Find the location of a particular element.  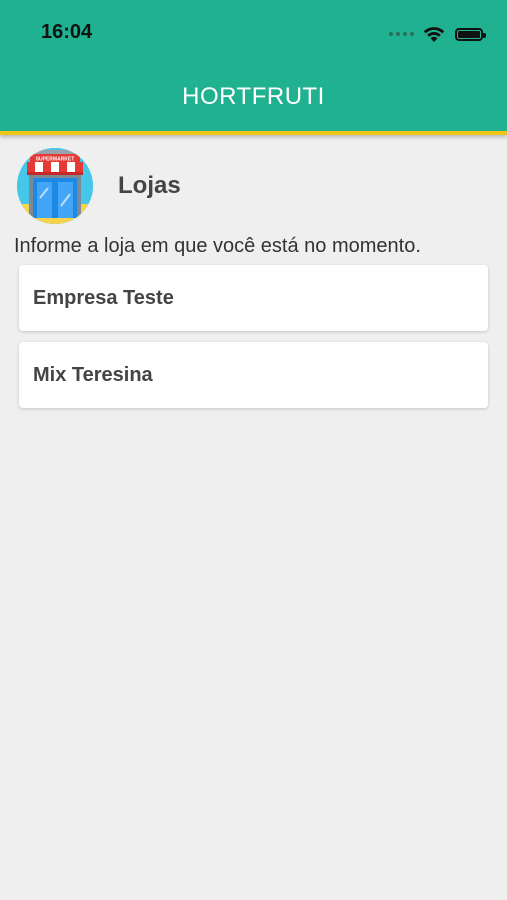

cellular-signal-icon is located at coordinates (401, 34).